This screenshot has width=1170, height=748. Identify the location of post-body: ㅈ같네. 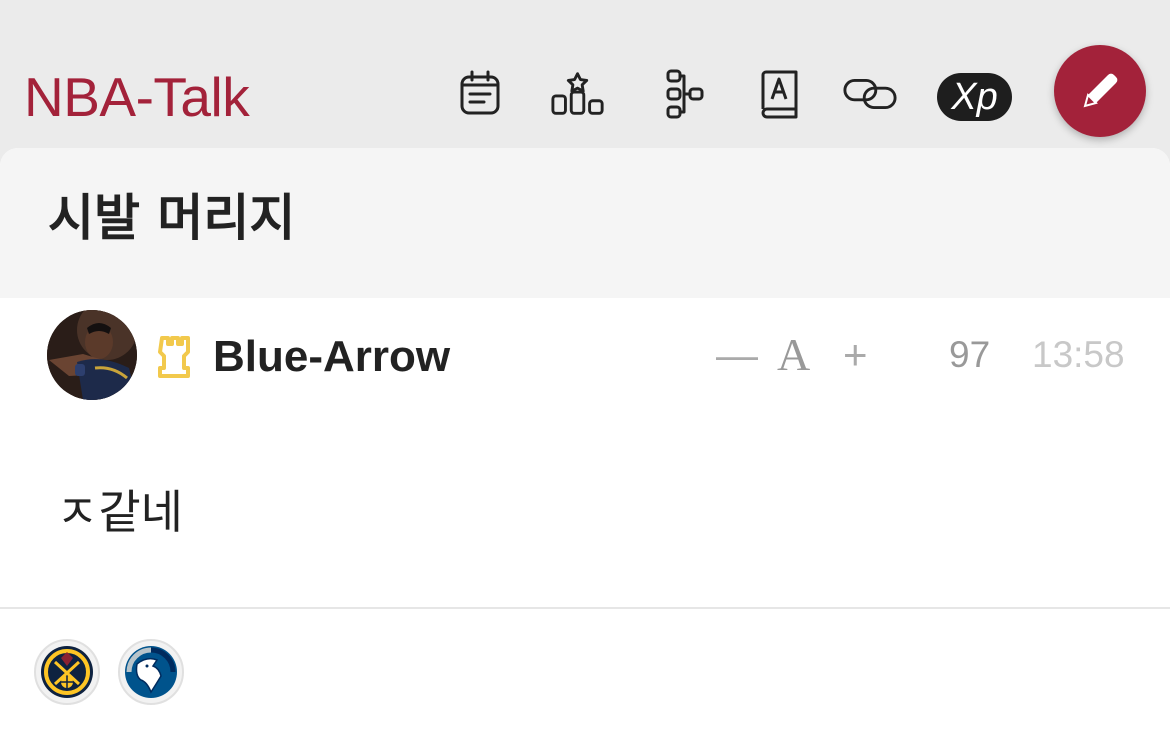
(119, 512).